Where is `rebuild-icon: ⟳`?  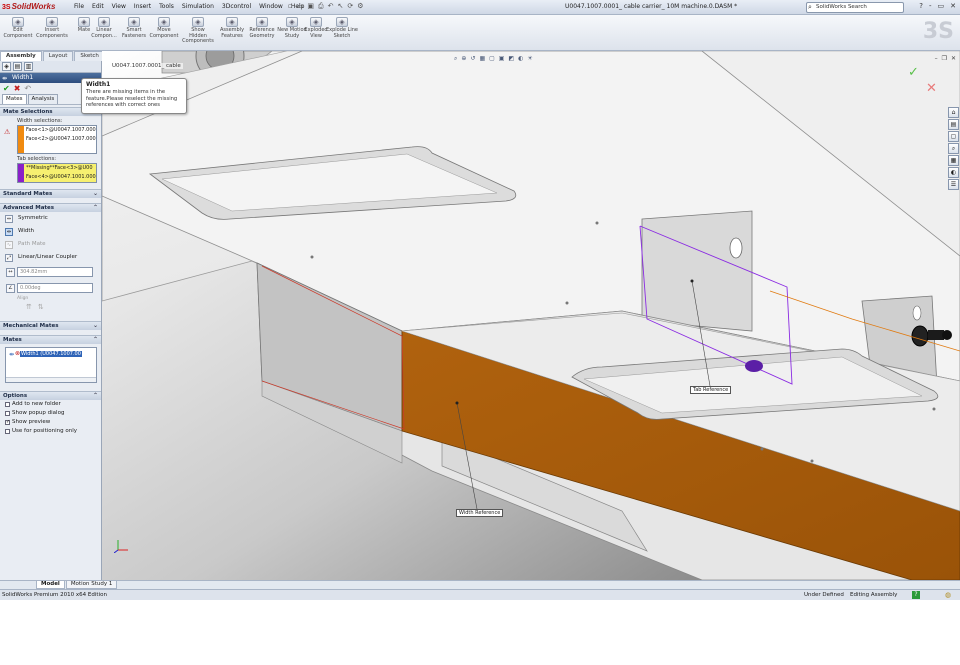
rebuild-icon: ⟳ is located at coordinates (350, 6).